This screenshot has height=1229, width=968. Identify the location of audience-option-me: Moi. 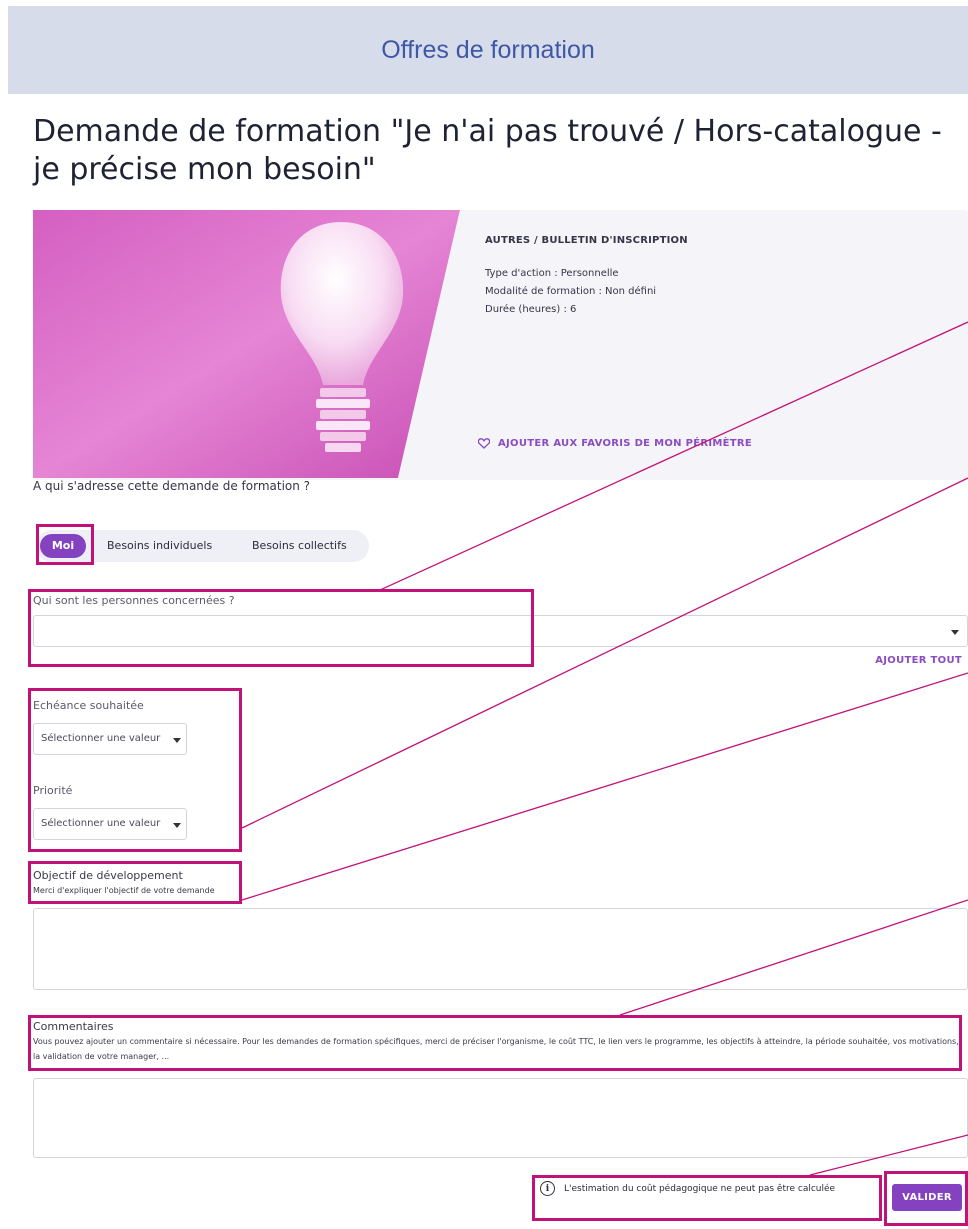
(63, 546).